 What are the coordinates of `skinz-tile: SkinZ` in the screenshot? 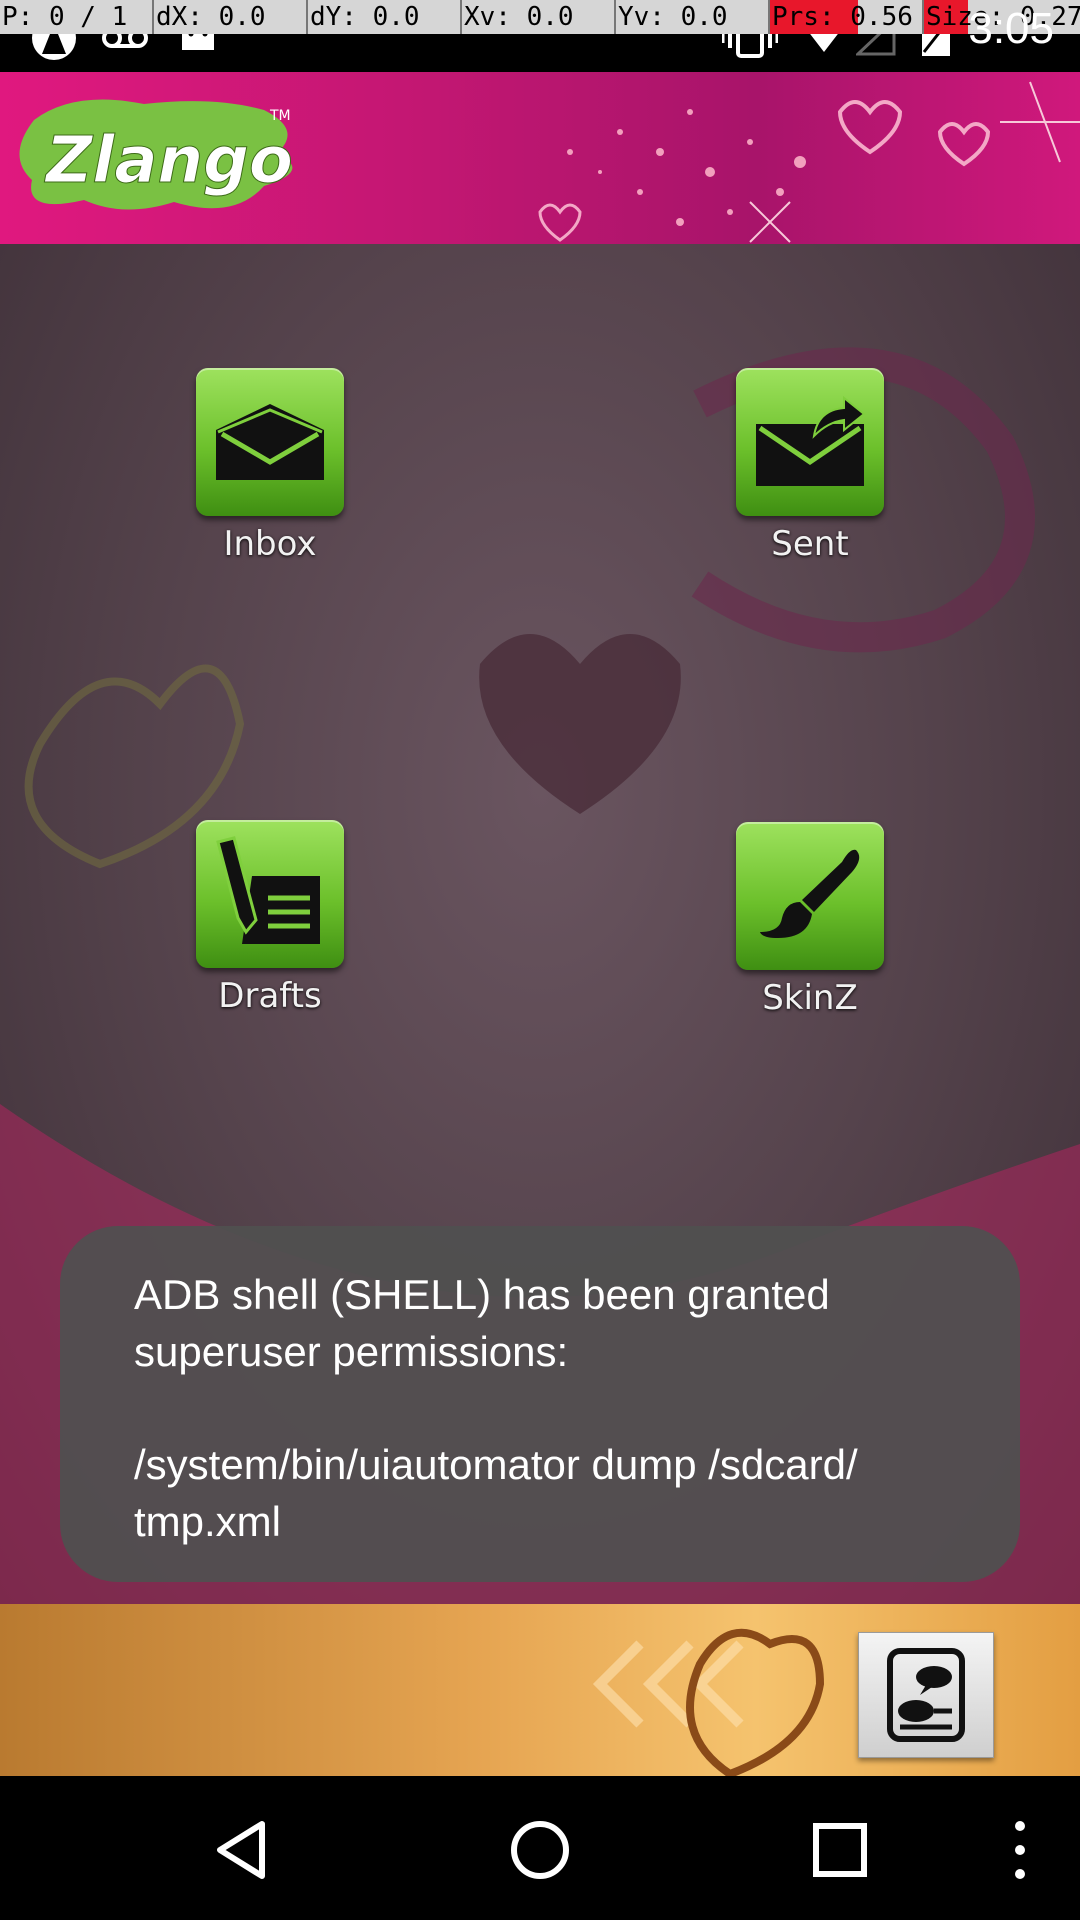 It's located at (810, 920).